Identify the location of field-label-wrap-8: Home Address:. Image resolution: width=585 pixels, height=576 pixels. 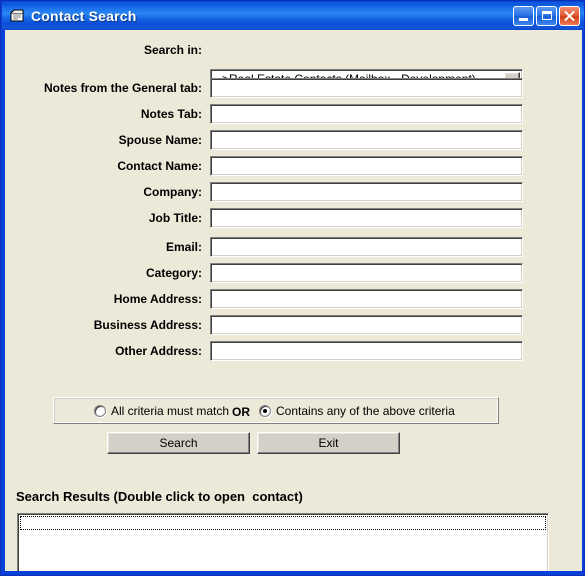
(108, 299).